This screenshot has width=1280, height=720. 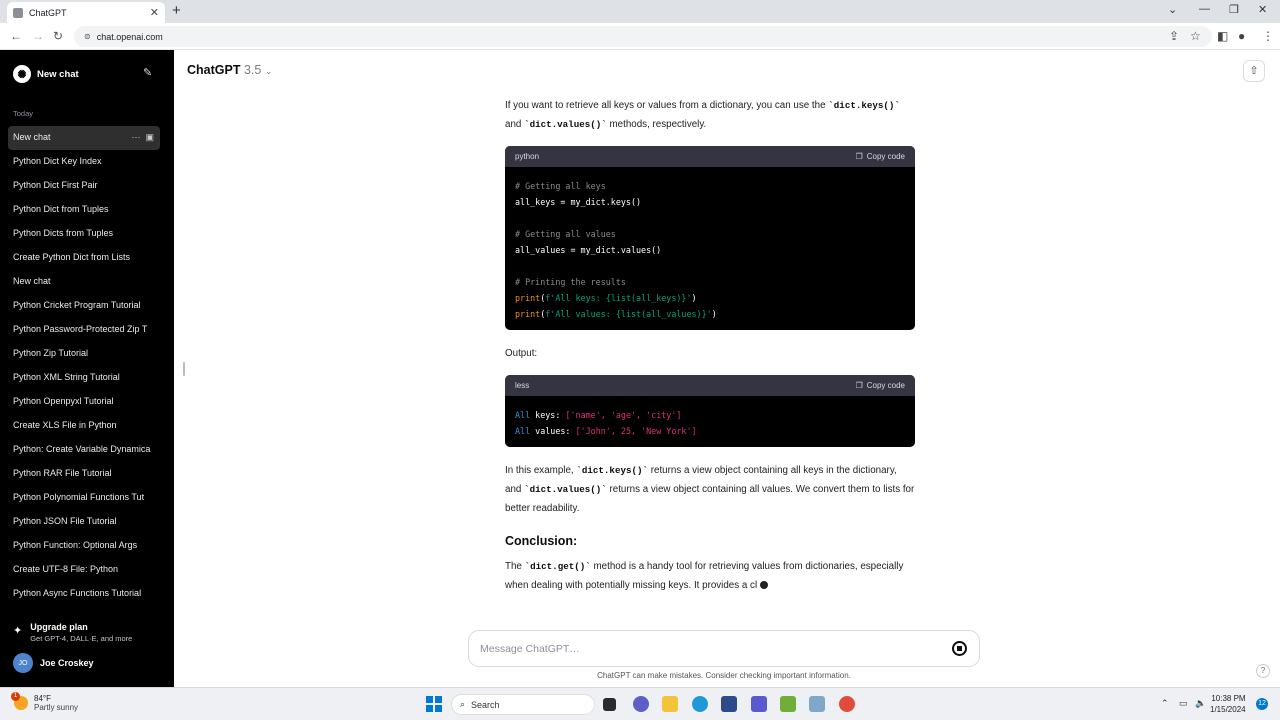 I want to click on chat-history-item: Python: Create Variable Dynamica, so click(x=84, y=450).